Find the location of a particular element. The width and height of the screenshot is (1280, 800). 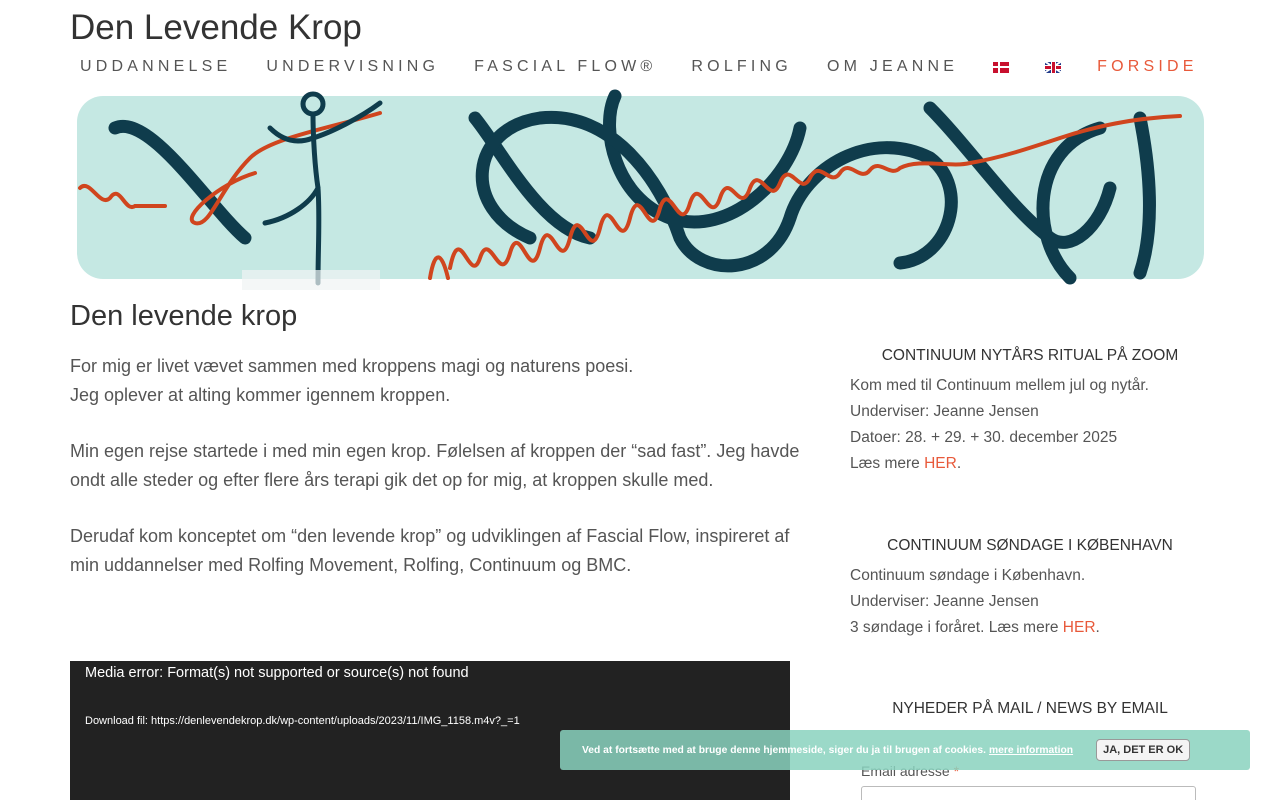

nav-item-forside: FORSIDE is located at coordinates (1147, 67).